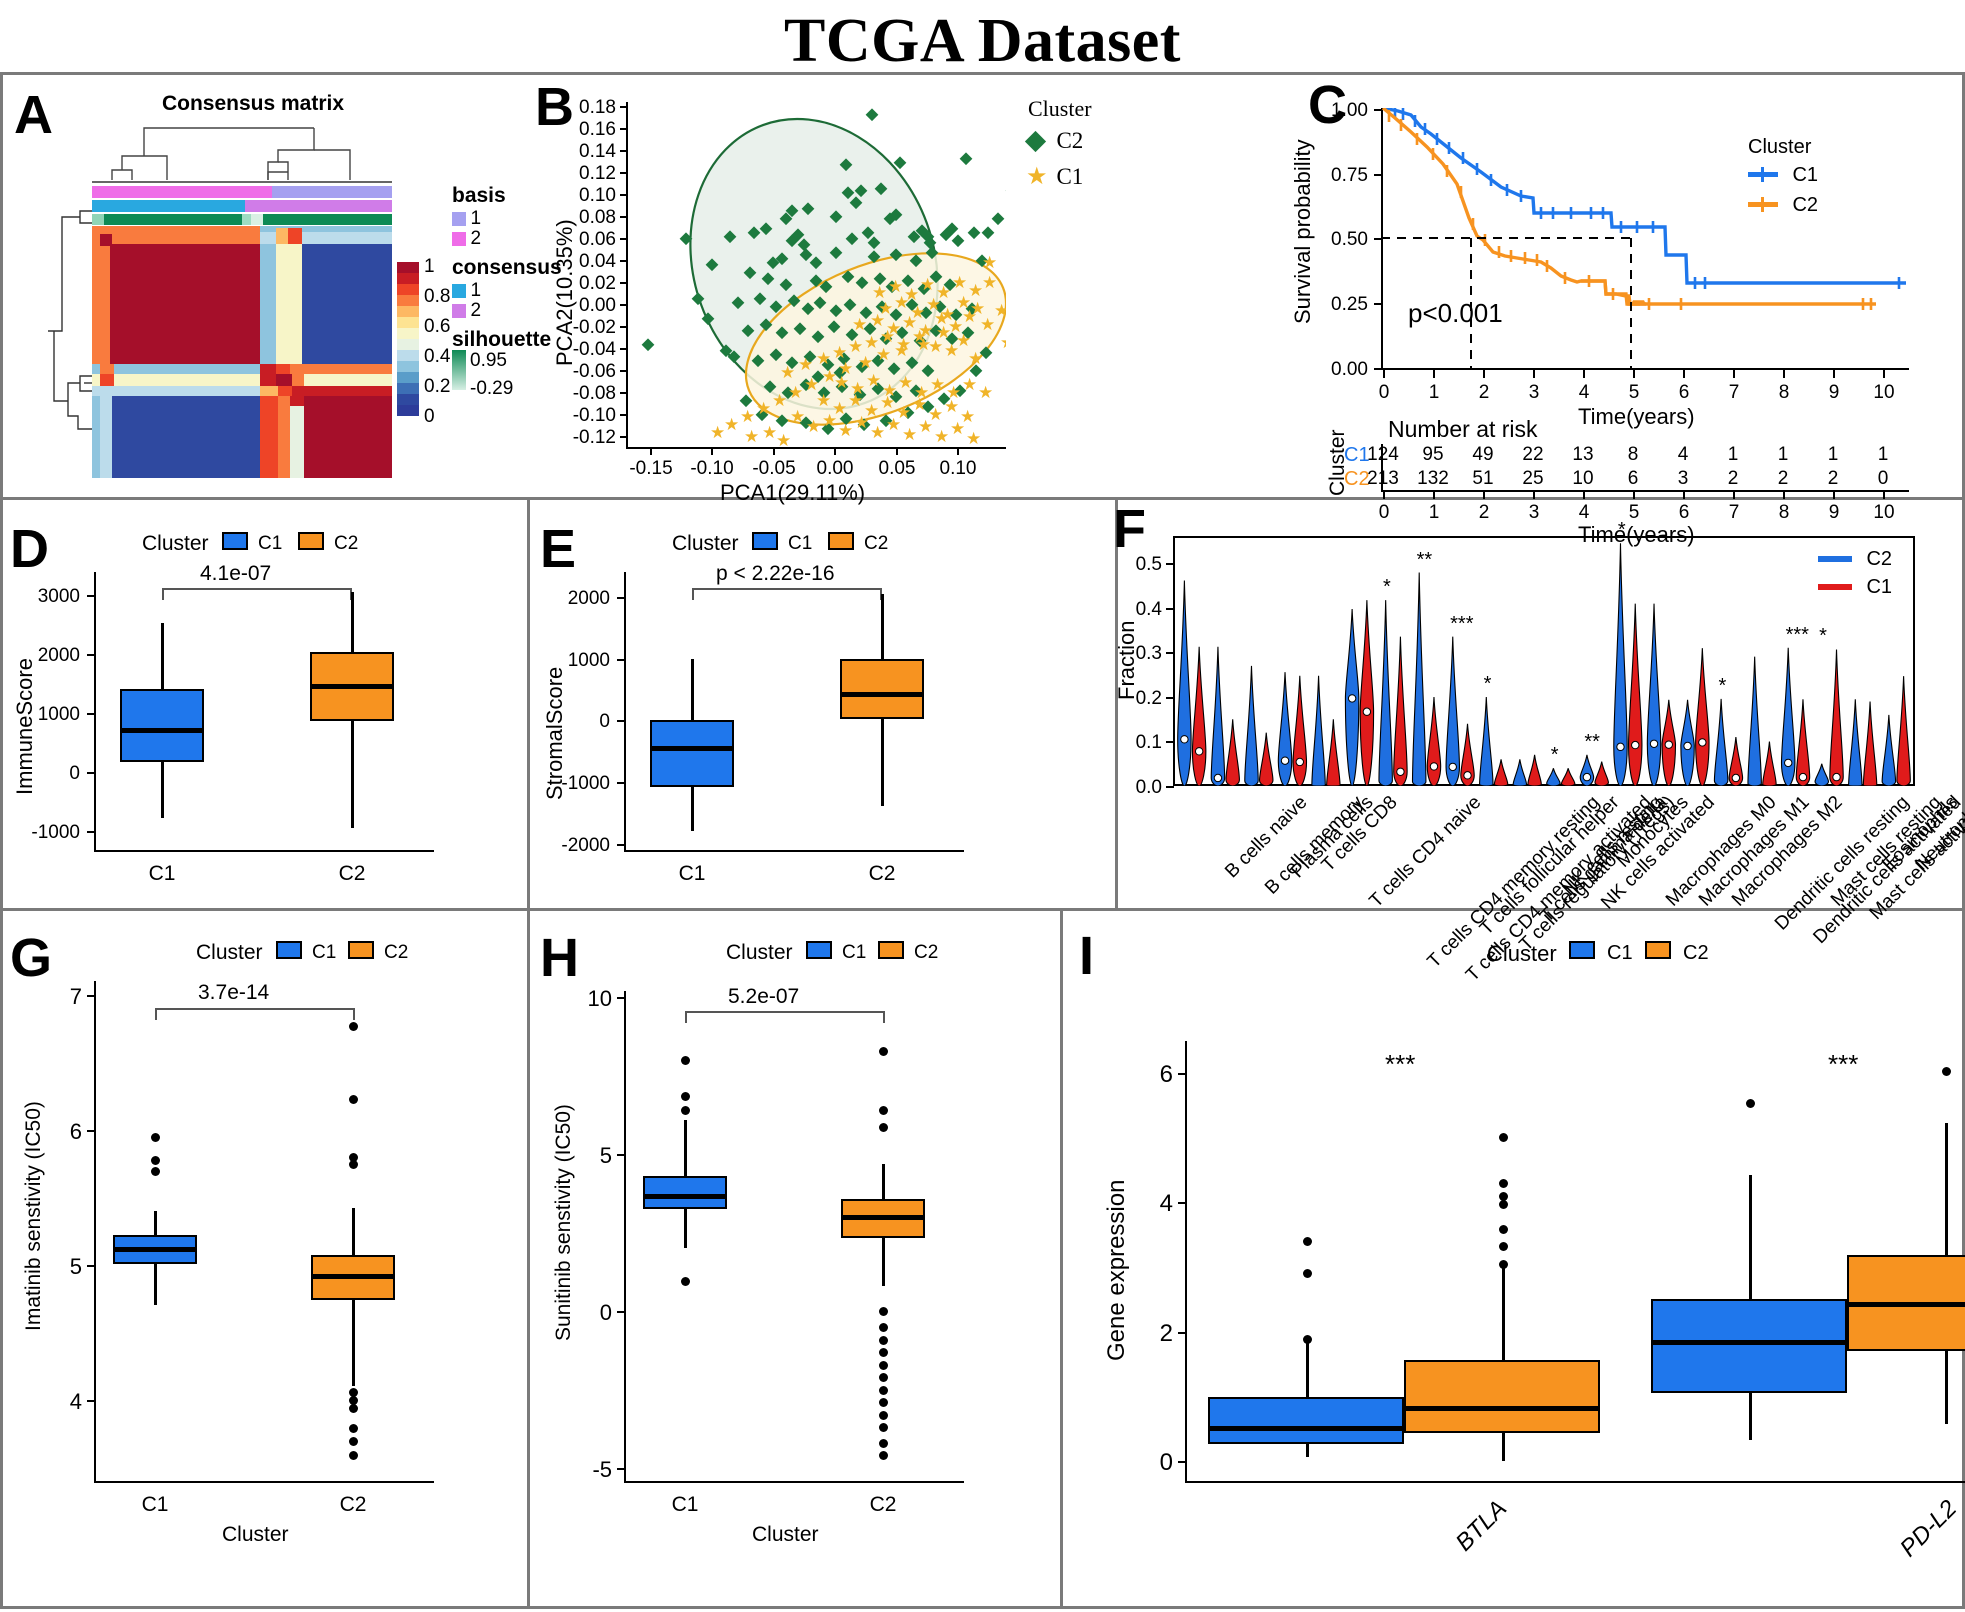 This screenshot has height=1612, width=1965. Describe the element at coordinates (883, 1181) in the screenshot. I see `h-c2-whisker-upper` at that location.